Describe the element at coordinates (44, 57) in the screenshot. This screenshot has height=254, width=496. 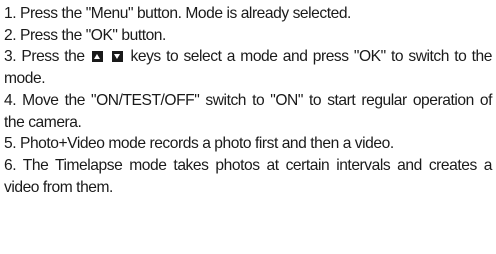
I see `step-3-prefix: 3. Press the` at that location.